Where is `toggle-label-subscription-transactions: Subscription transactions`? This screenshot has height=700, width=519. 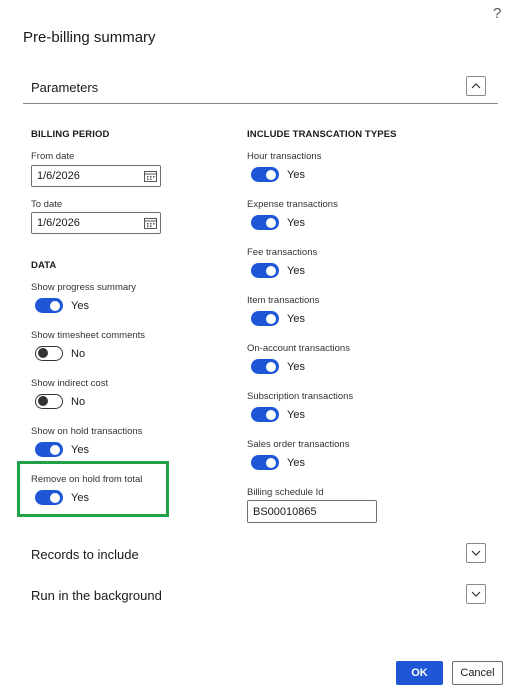 toggle-label-subscription-transactions: Subscription transactions is located at coordinates (300, 396).